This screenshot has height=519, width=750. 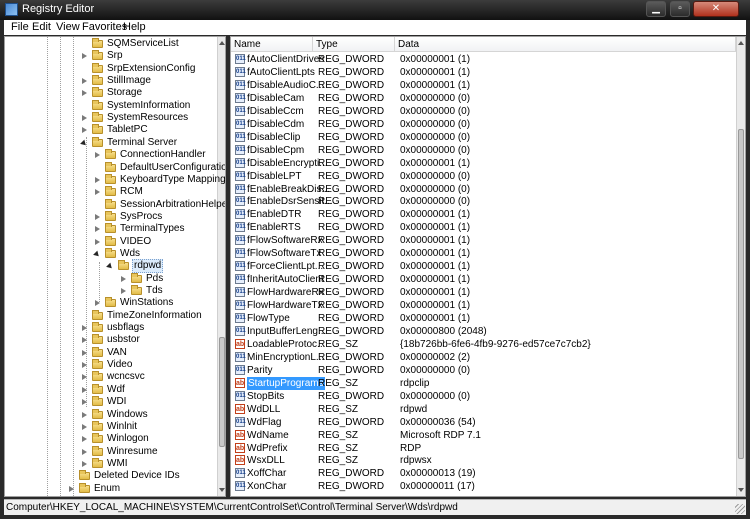 I want to click on tree-node: SystemInformation, so click(x=110, y=105).